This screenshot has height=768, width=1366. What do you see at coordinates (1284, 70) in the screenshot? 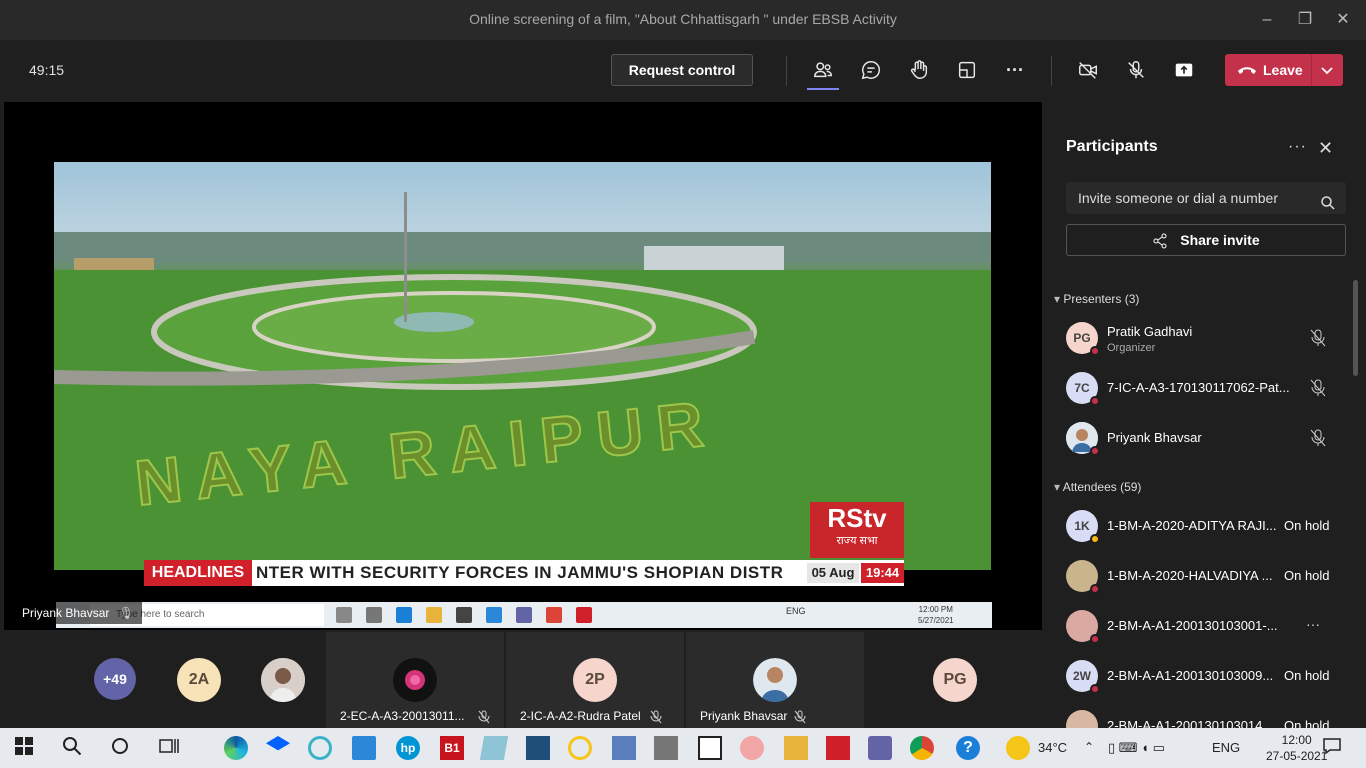
I see `leave-button: Leave` at bounding box center [1284, 70].